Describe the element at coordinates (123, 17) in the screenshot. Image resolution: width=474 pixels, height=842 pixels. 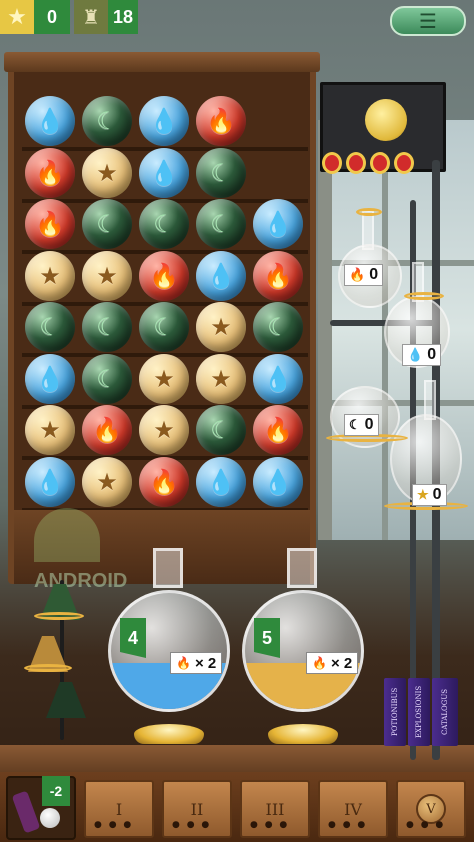
I see `robots-count: 18` at that location.